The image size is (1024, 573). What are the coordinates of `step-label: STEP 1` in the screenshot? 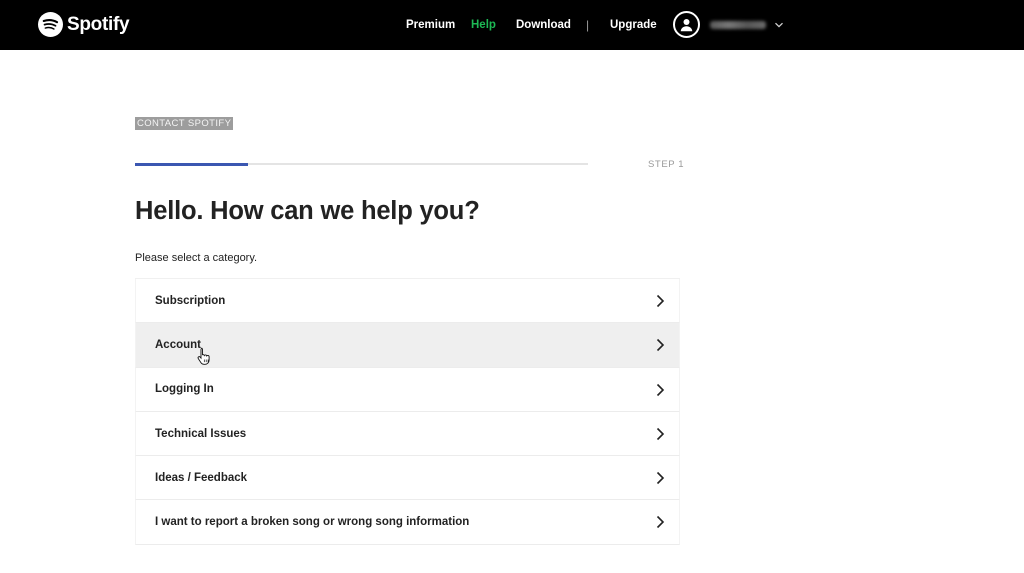 It's located at (666, 164).